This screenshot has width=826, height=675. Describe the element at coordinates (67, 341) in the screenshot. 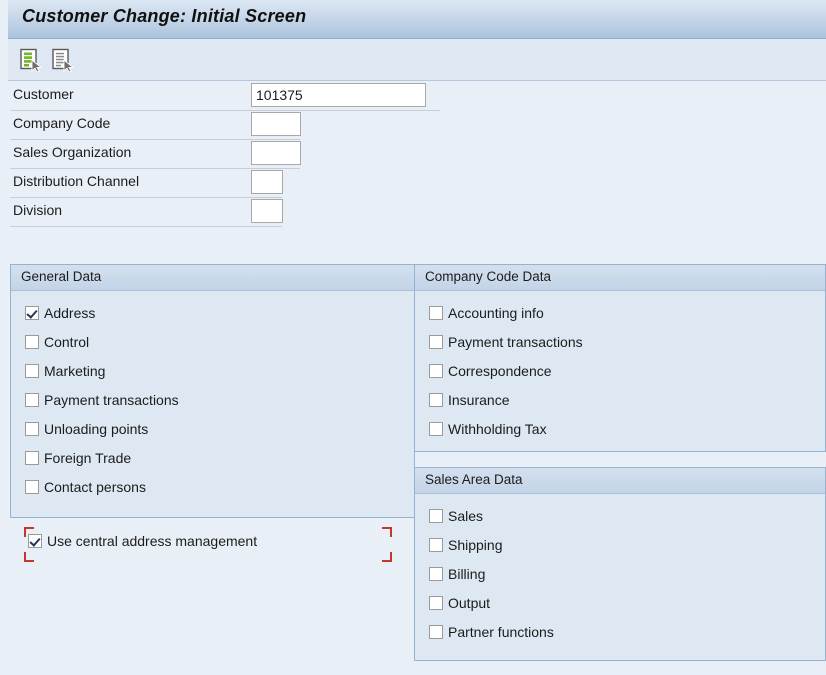

I see `checkbox-label: Control` at that location.